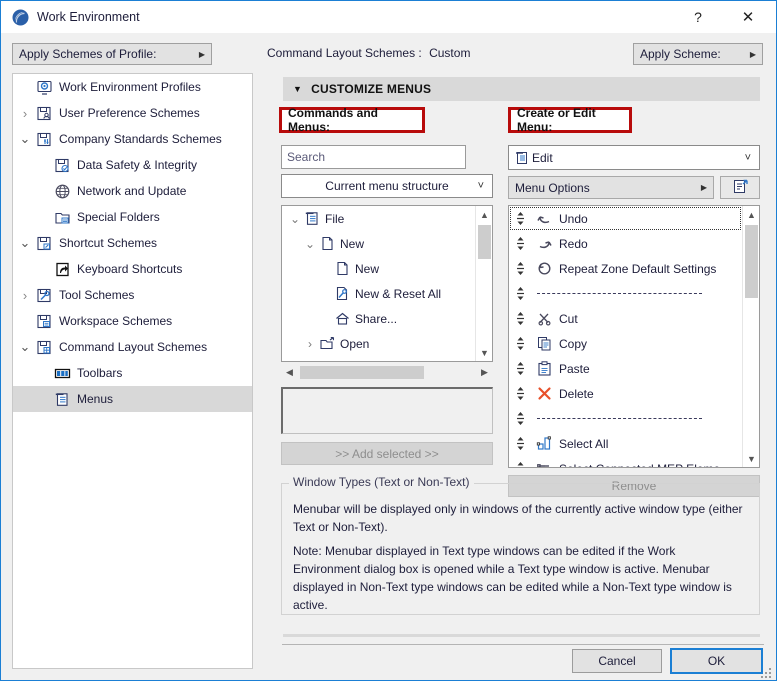  I want to click on menu-item-row: Select All, so click(625, 443).